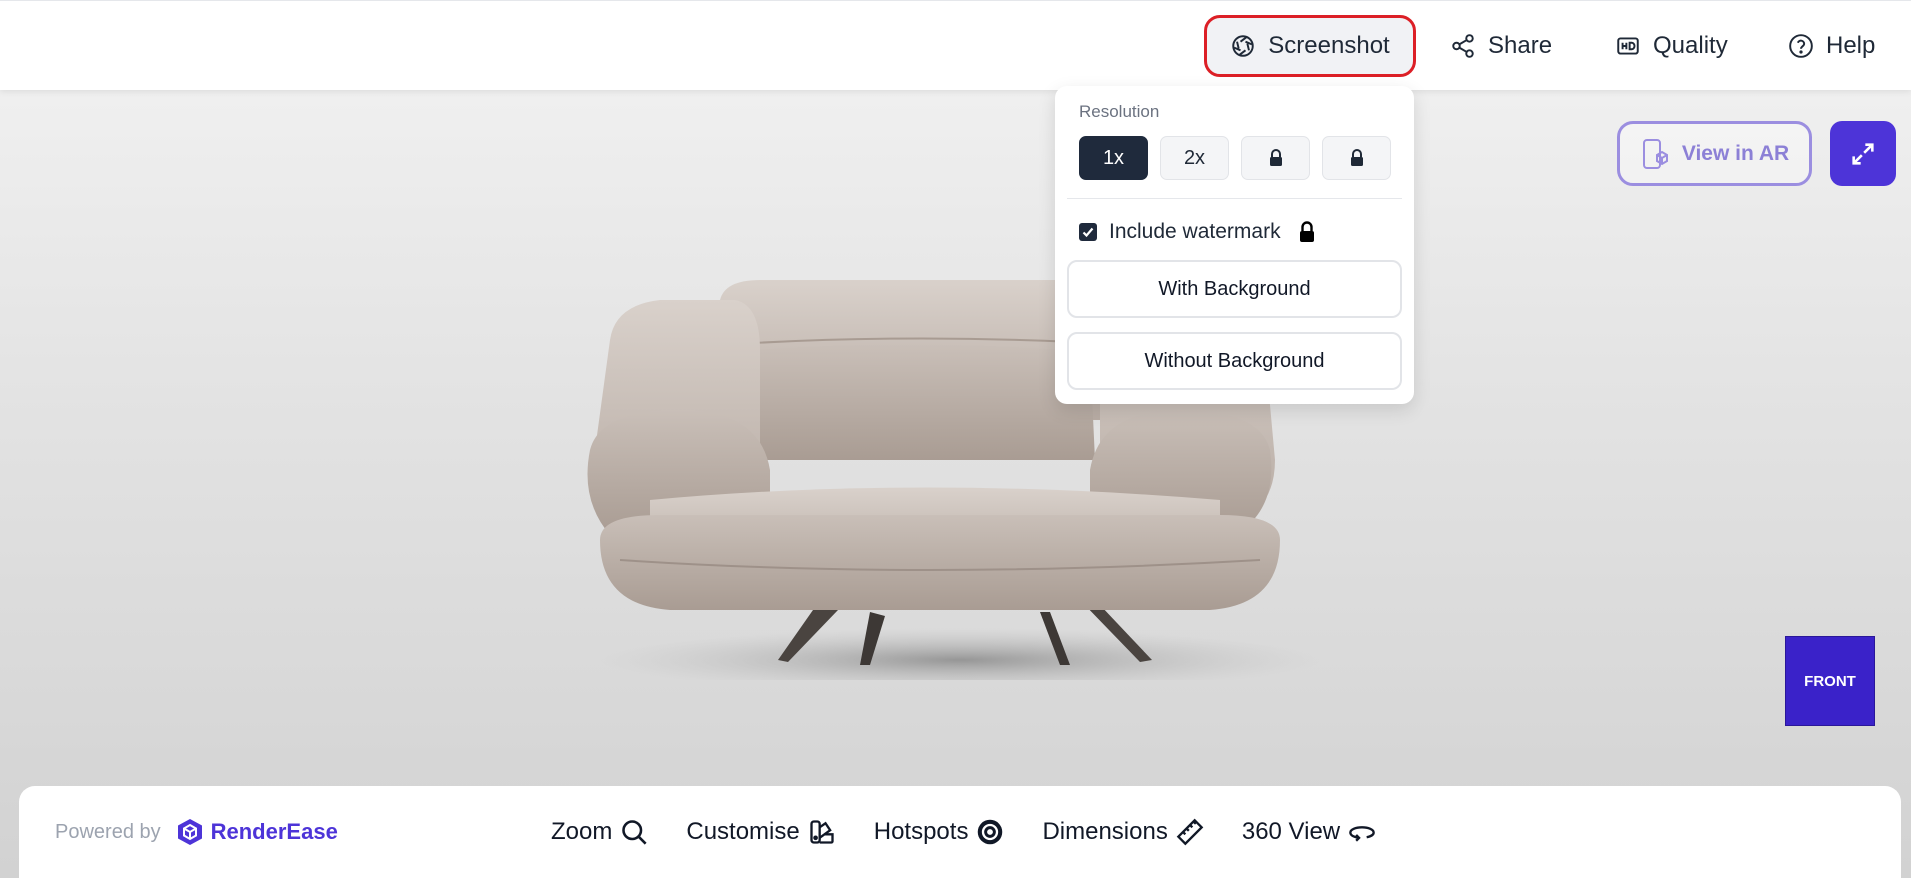 The image size is (1911, 878). Describe the element at coordinates (1851, 45) in the screenshot. I see `help-label: Help` at that location.